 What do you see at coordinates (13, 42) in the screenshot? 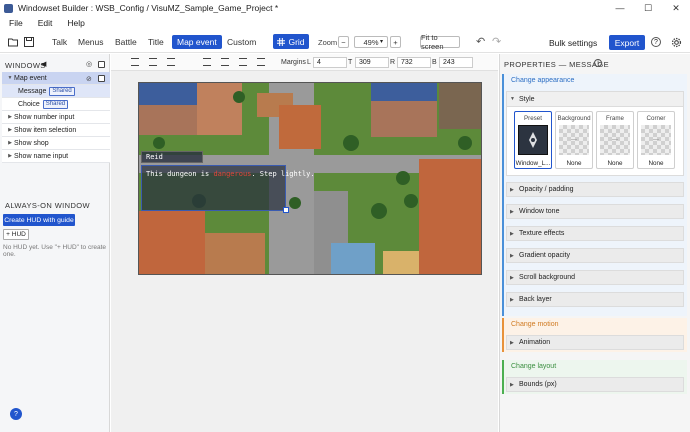
I see `open-folder-icon` at bounding box center [13, 42].